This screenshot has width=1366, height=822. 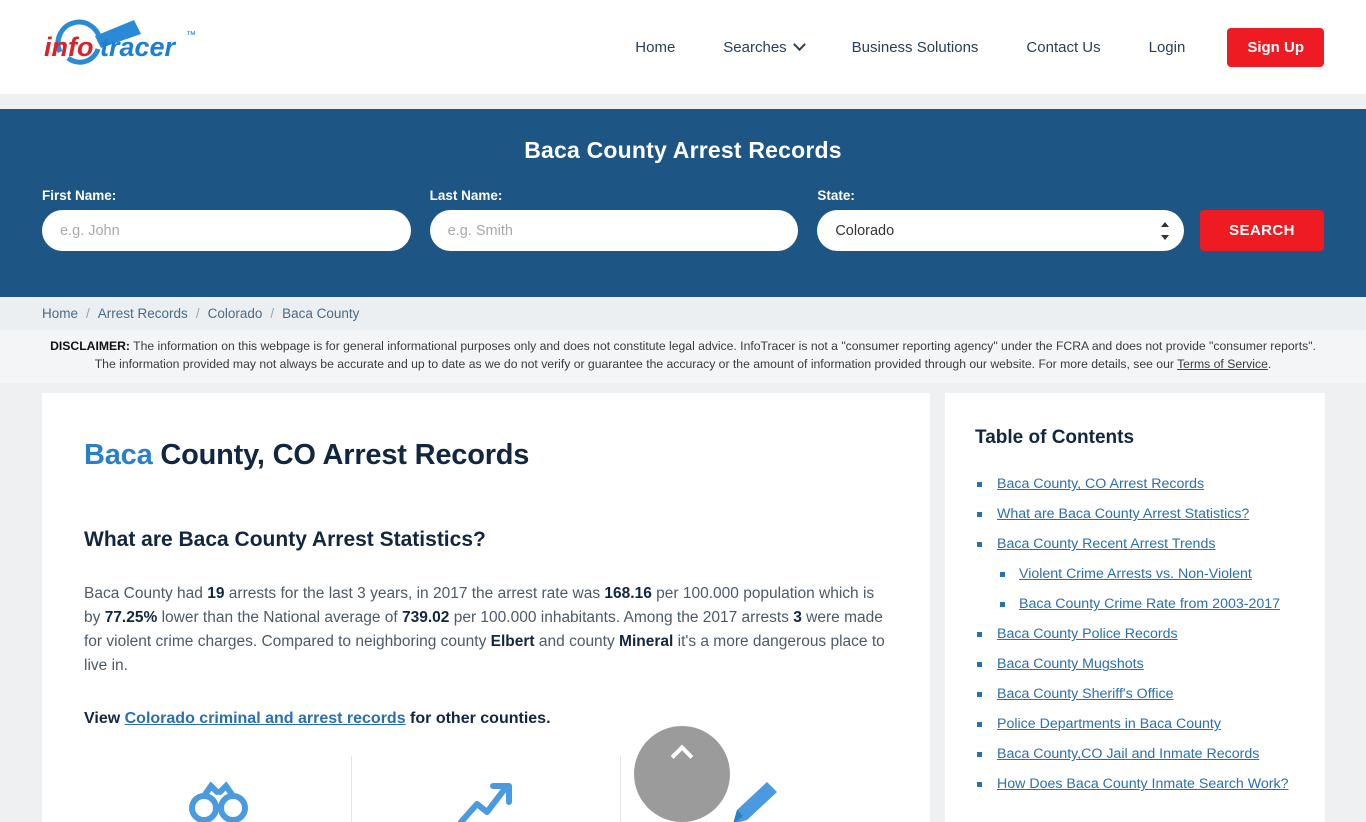 What do you see at coordinates (485, 802) in the screenshot?
I see `trend-arrow-icon` at bounding box center [485, 802].